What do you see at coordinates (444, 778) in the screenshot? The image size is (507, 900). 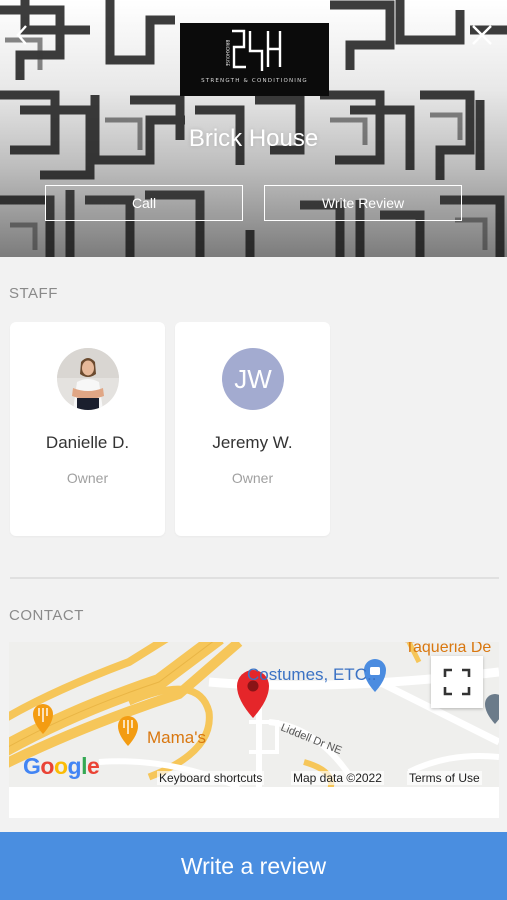 I see `terms-of-use-link: Terms of Use` at bounding box center [444, 778].